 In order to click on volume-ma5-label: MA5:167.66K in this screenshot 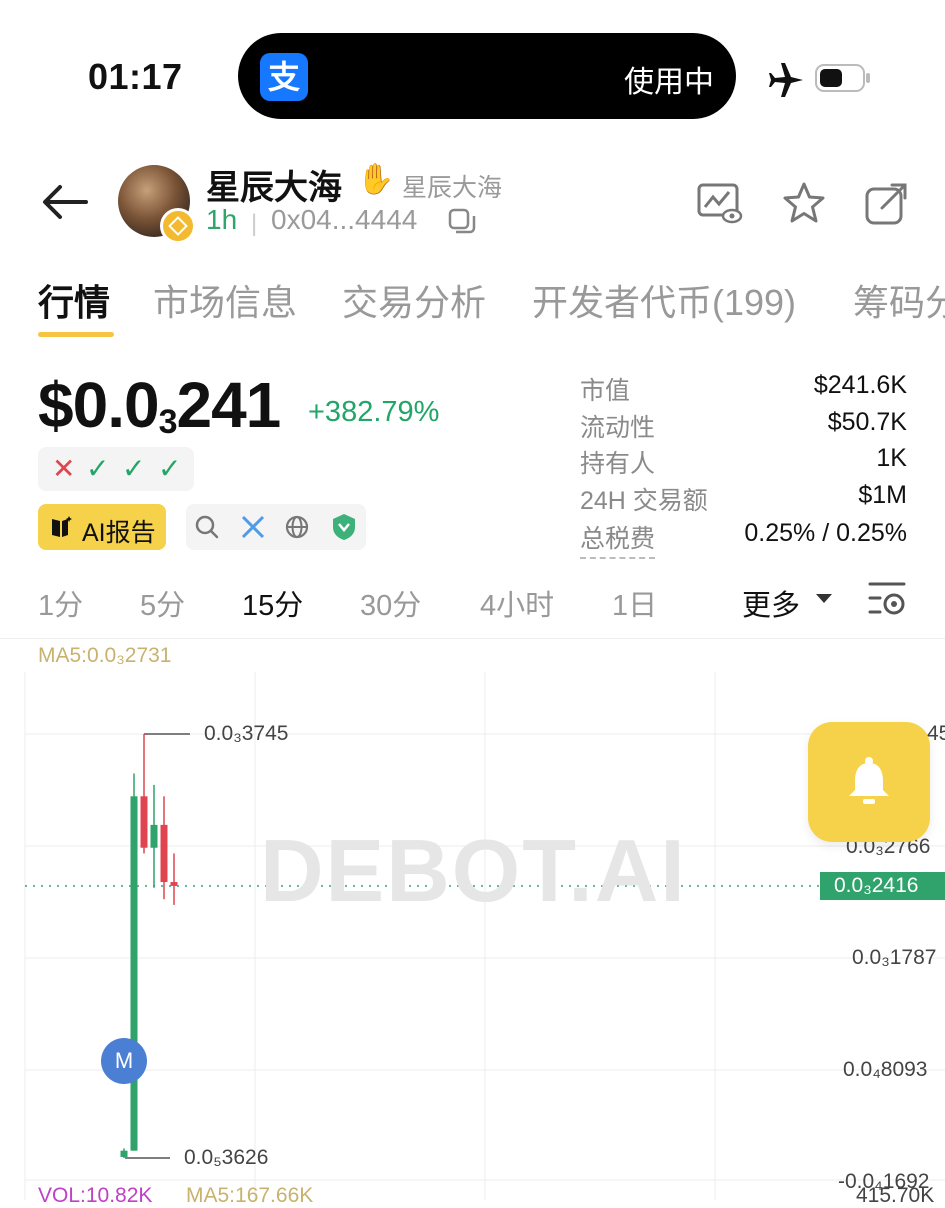, I will do `click(250, 1195)`.